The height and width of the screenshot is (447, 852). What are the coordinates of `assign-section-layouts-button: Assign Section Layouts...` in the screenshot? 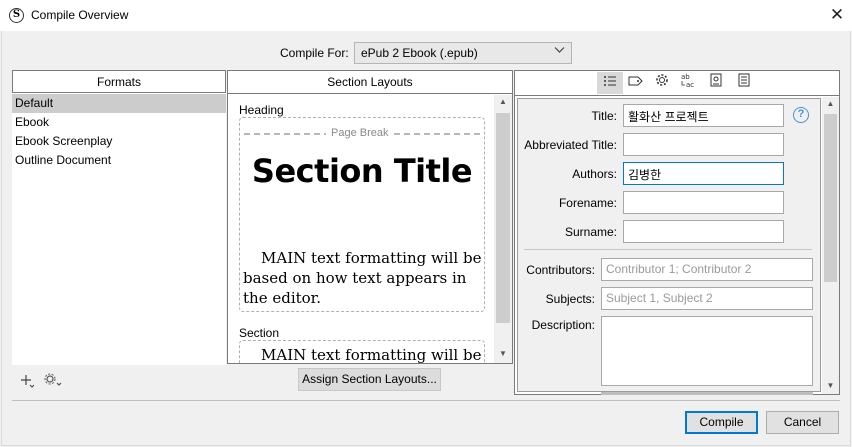 It's located at (369, 379).